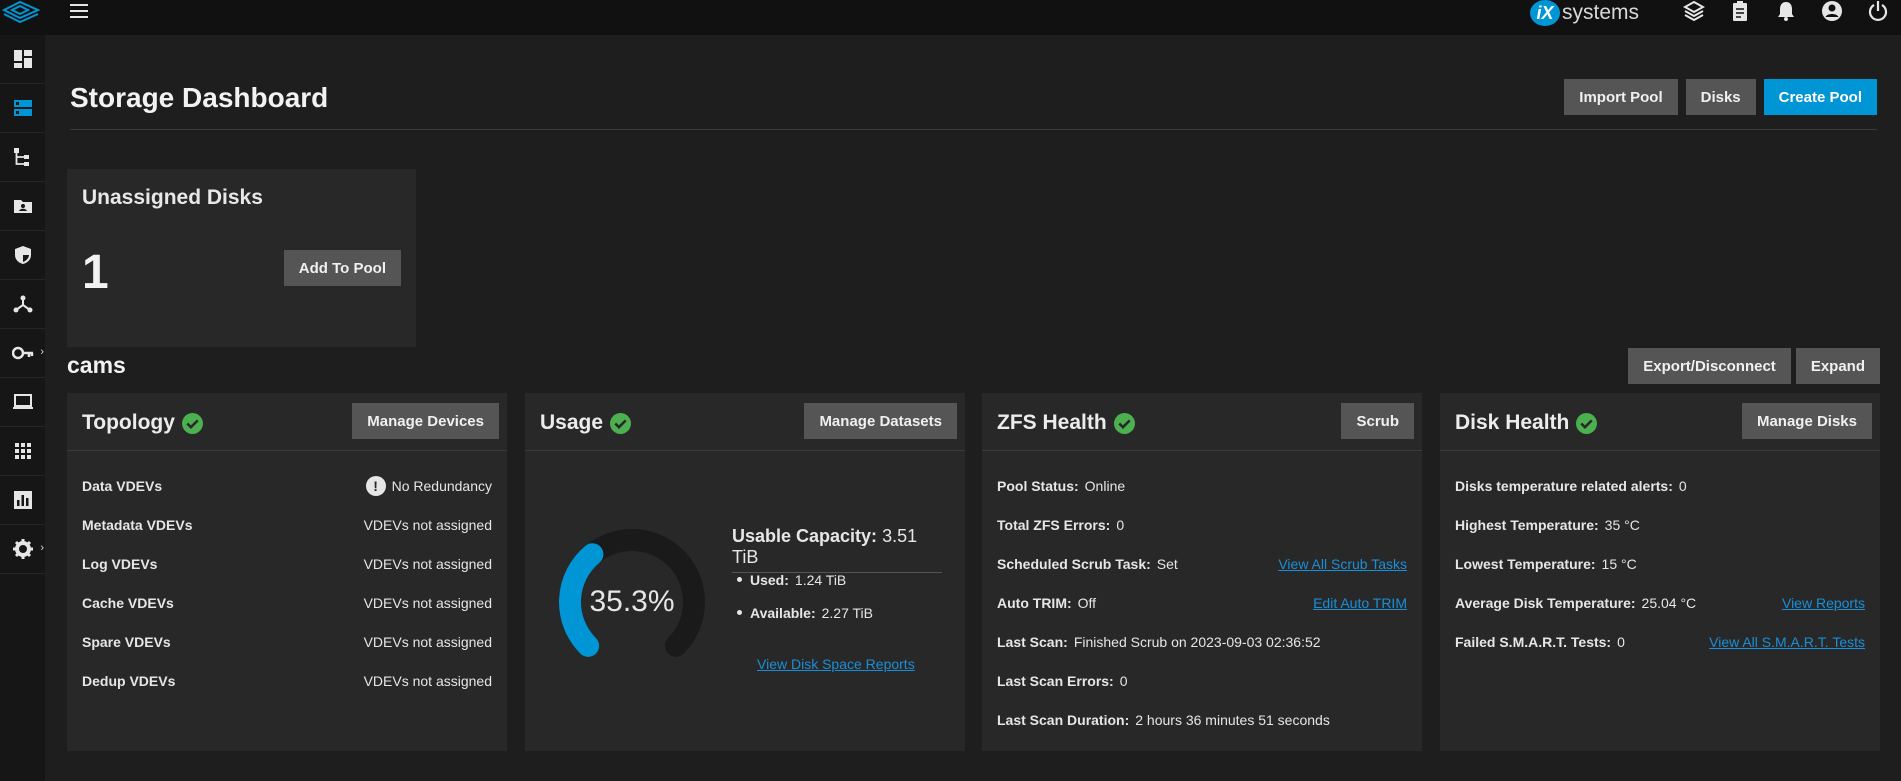 This screenshot has height=781, width=1901. Describe the element at coordinates (1660, 524) in the screenshot. I see `disk-health-row: Highest Temperature: 35 °C` at that location.